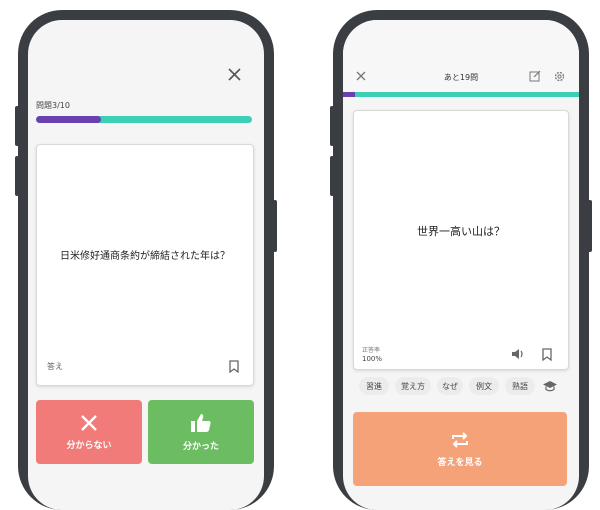 The width and height of the screenshot is (600, 510). What do you see at coordinates (200, 446) in the screenshot?
I see `know-label: 分かった` at bounding box center [200, 446].